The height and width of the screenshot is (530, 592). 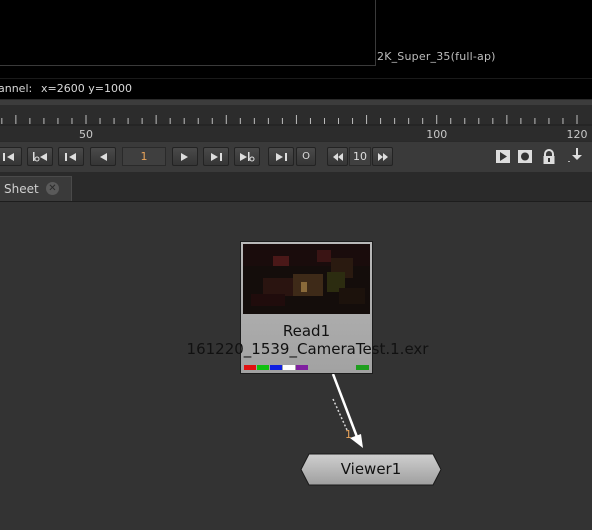 What do you see at coordinates (296, 39) in the screenshot?
I see `viewer-canvas: 2K_Super_35(full-ap)` at bounding box center [296, 39].